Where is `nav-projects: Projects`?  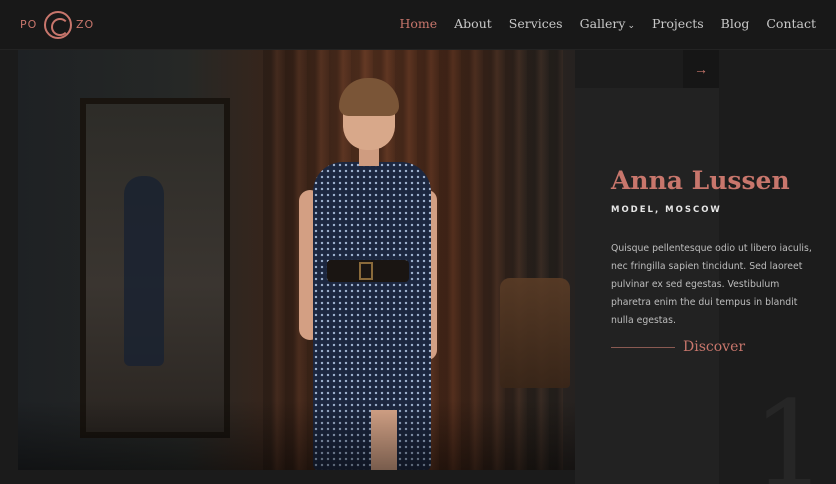 nav-projects: Projects is located at coordinates (678, 23).